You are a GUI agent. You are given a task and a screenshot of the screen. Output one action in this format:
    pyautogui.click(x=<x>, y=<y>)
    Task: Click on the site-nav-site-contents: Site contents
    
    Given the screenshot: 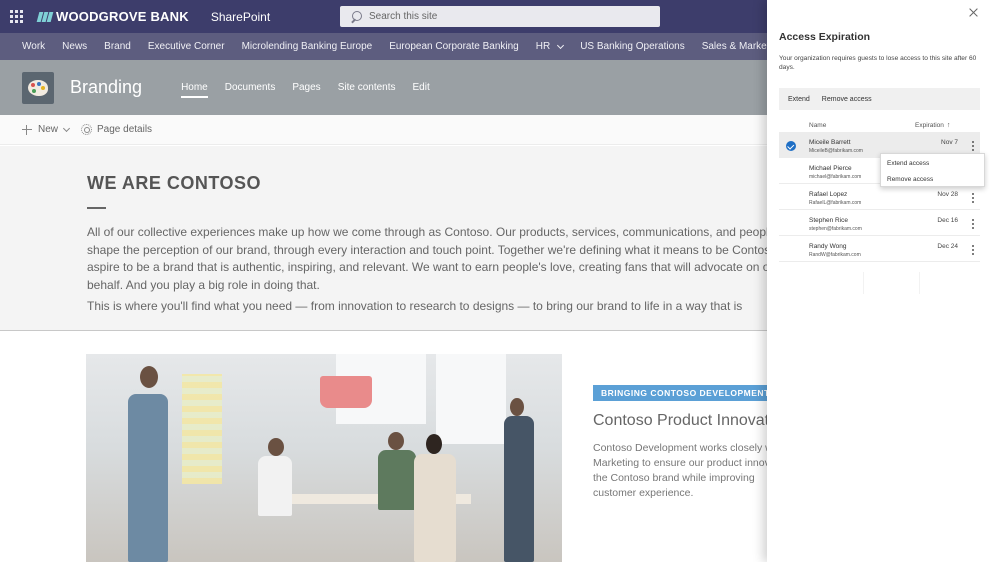 What is the action you would take?
    pyautogui.click(x=367, y=87)
    